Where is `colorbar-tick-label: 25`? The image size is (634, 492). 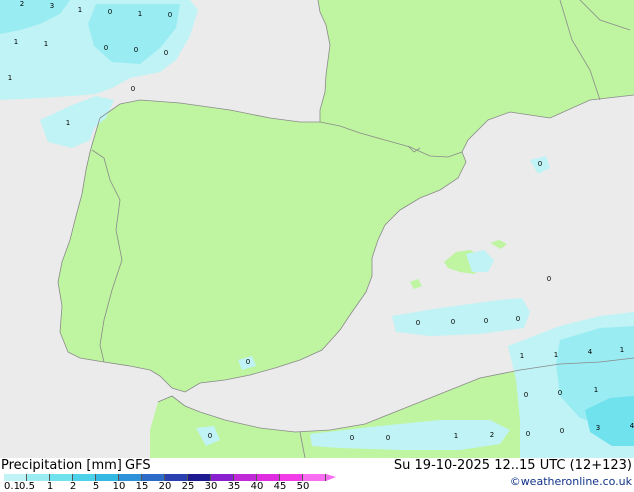
colorbar-tick-label: 25 is located at coordinates (188, 486).